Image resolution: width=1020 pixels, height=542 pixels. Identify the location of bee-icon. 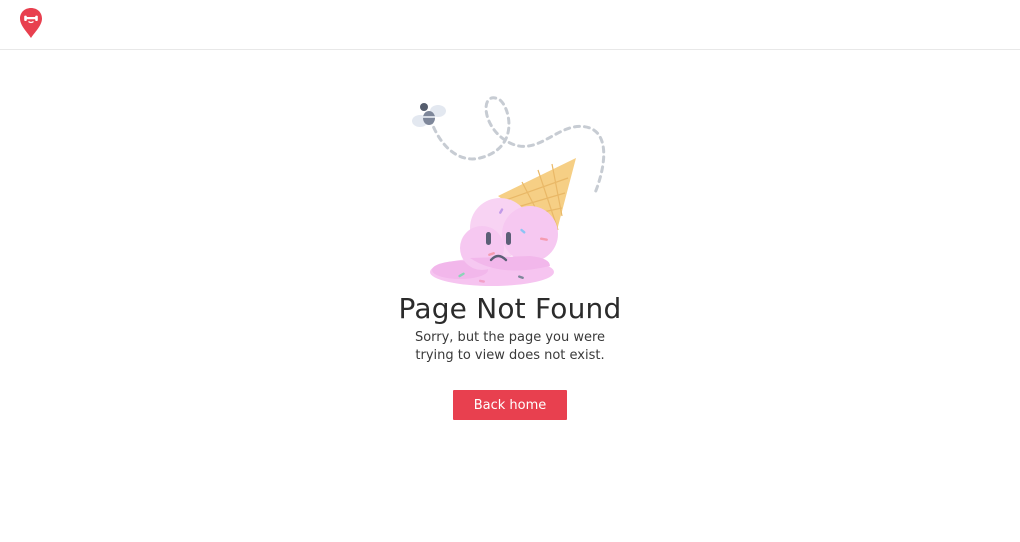
(429, 115).